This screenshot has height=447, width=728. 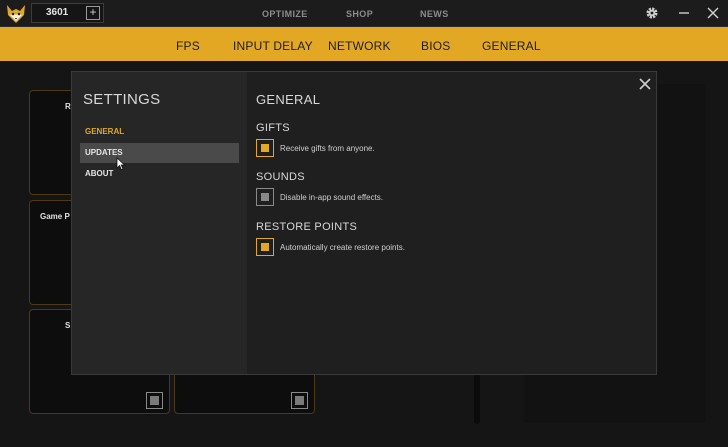 What do you see at coordinates (122, 99) in the screenshot?
I see `settings-title: SETTINGS` at bounding box center [122, 99].